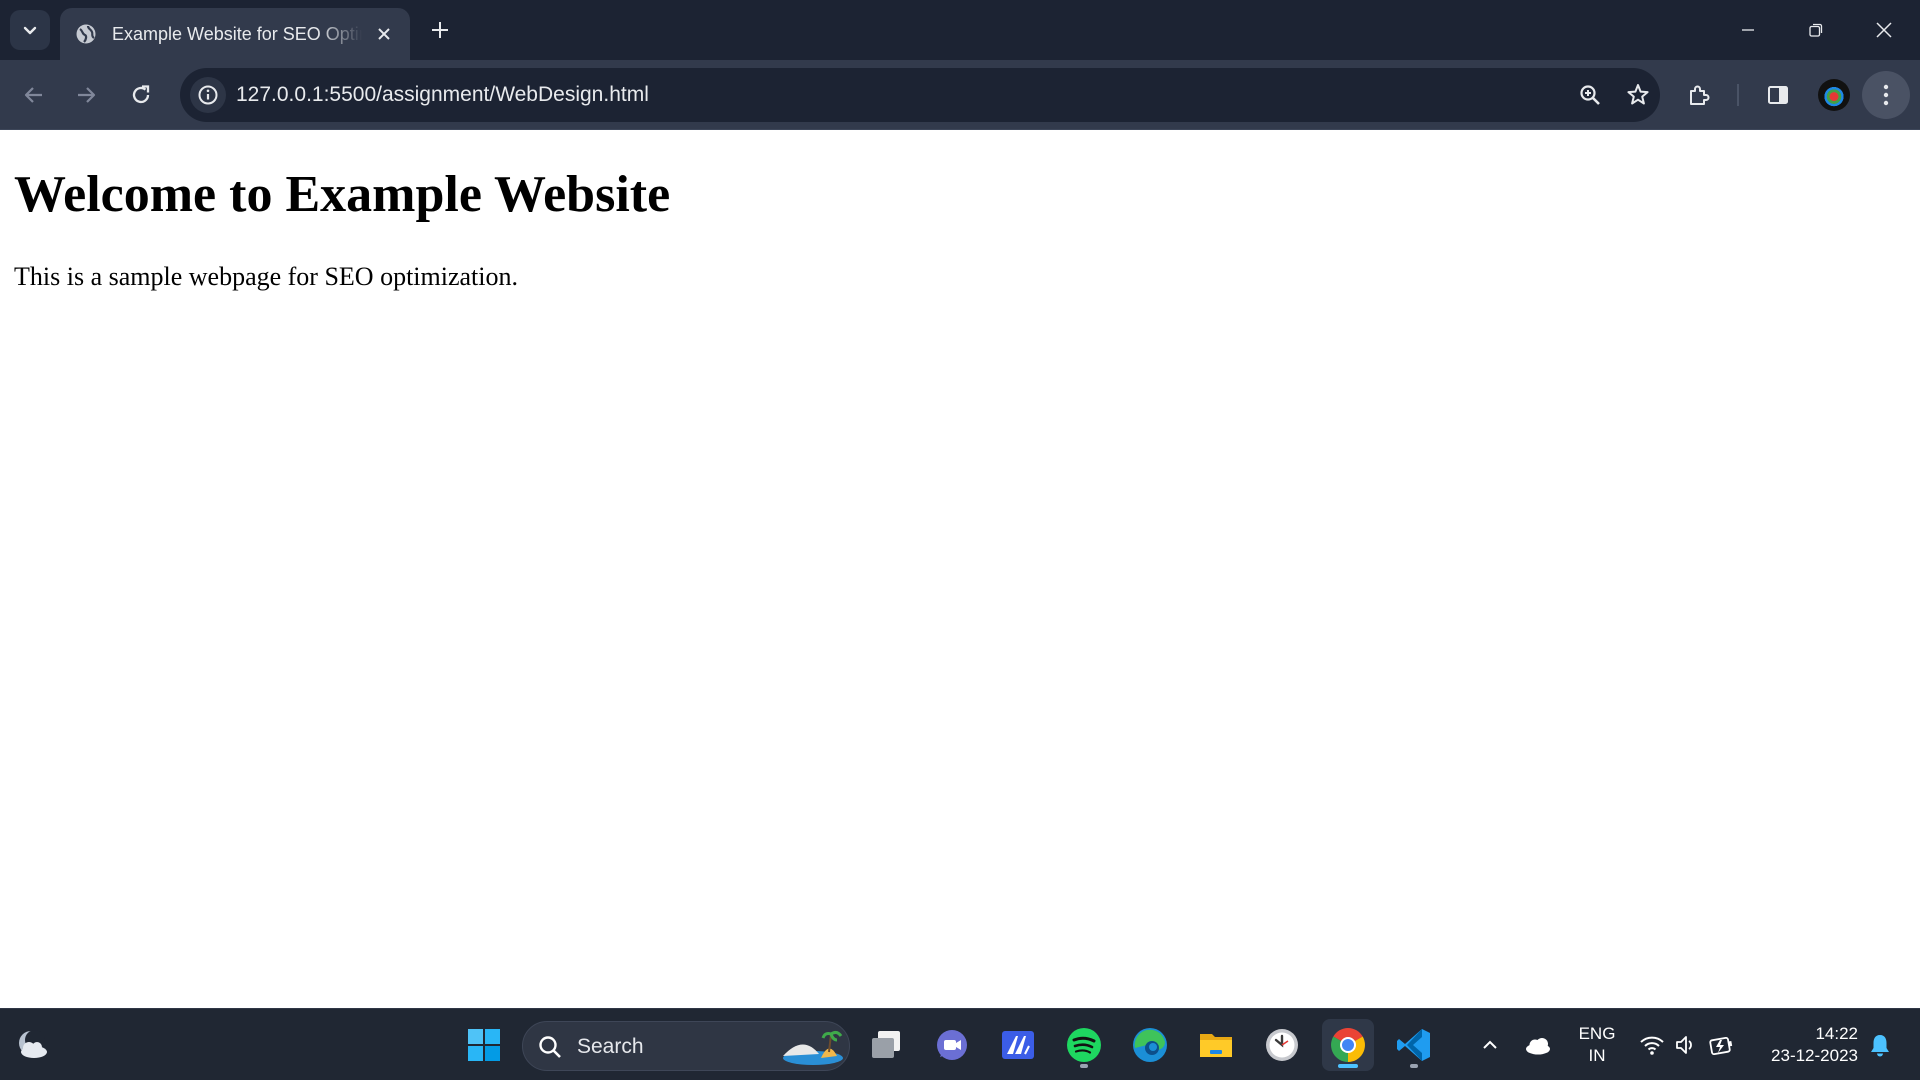 This screenshot has width=1920, height=1080. I want to click on active-indicator, so click(1348, 1066).